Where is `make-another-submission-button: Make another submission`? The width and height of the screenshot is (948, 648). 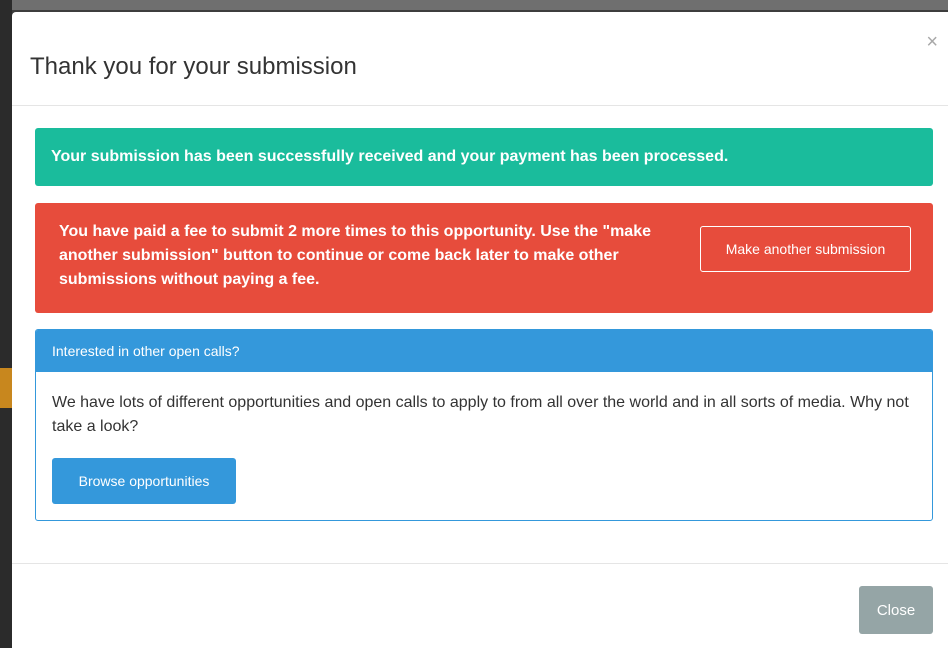
make-another-submission-button: Make another submission is located at coordinates (805, 249).